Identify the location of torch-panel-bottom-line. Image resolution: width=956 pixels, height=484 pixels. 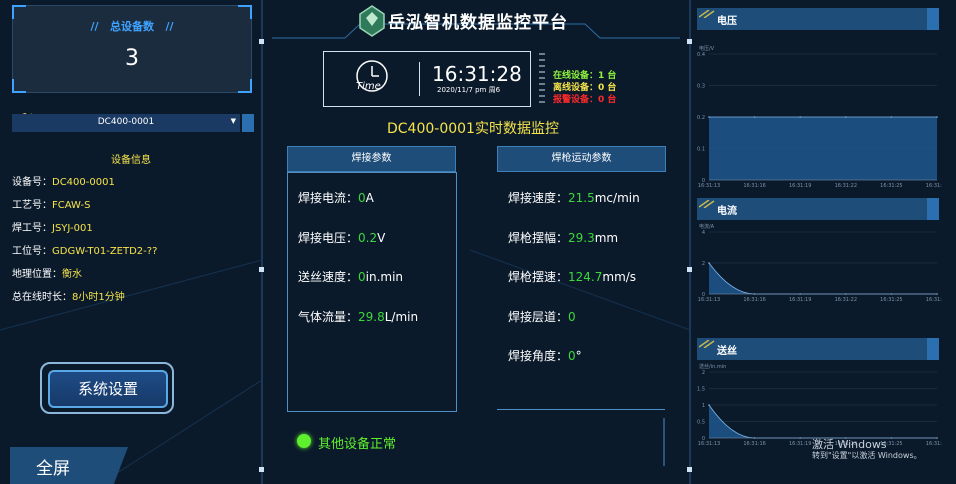
(581, 409).